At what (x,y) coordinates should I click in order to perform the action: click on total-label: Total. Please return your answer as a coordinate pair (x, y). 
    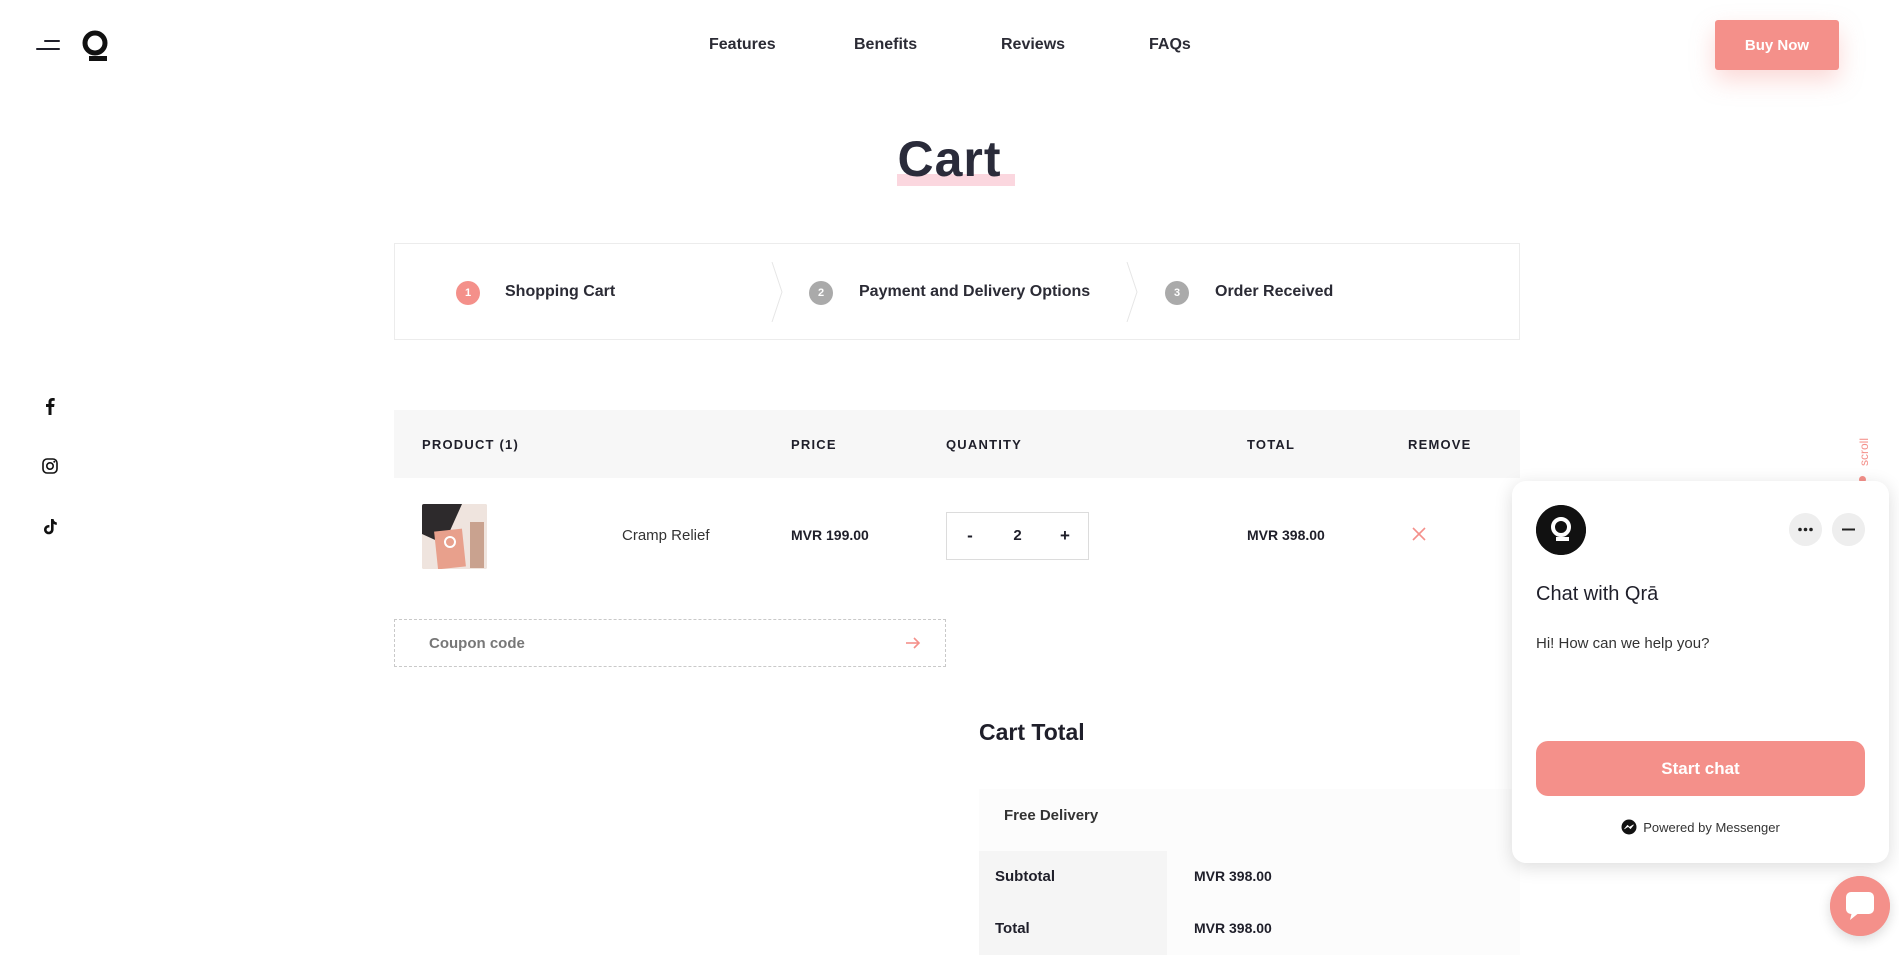
    Looking at the image, I should click on (1012, 928).